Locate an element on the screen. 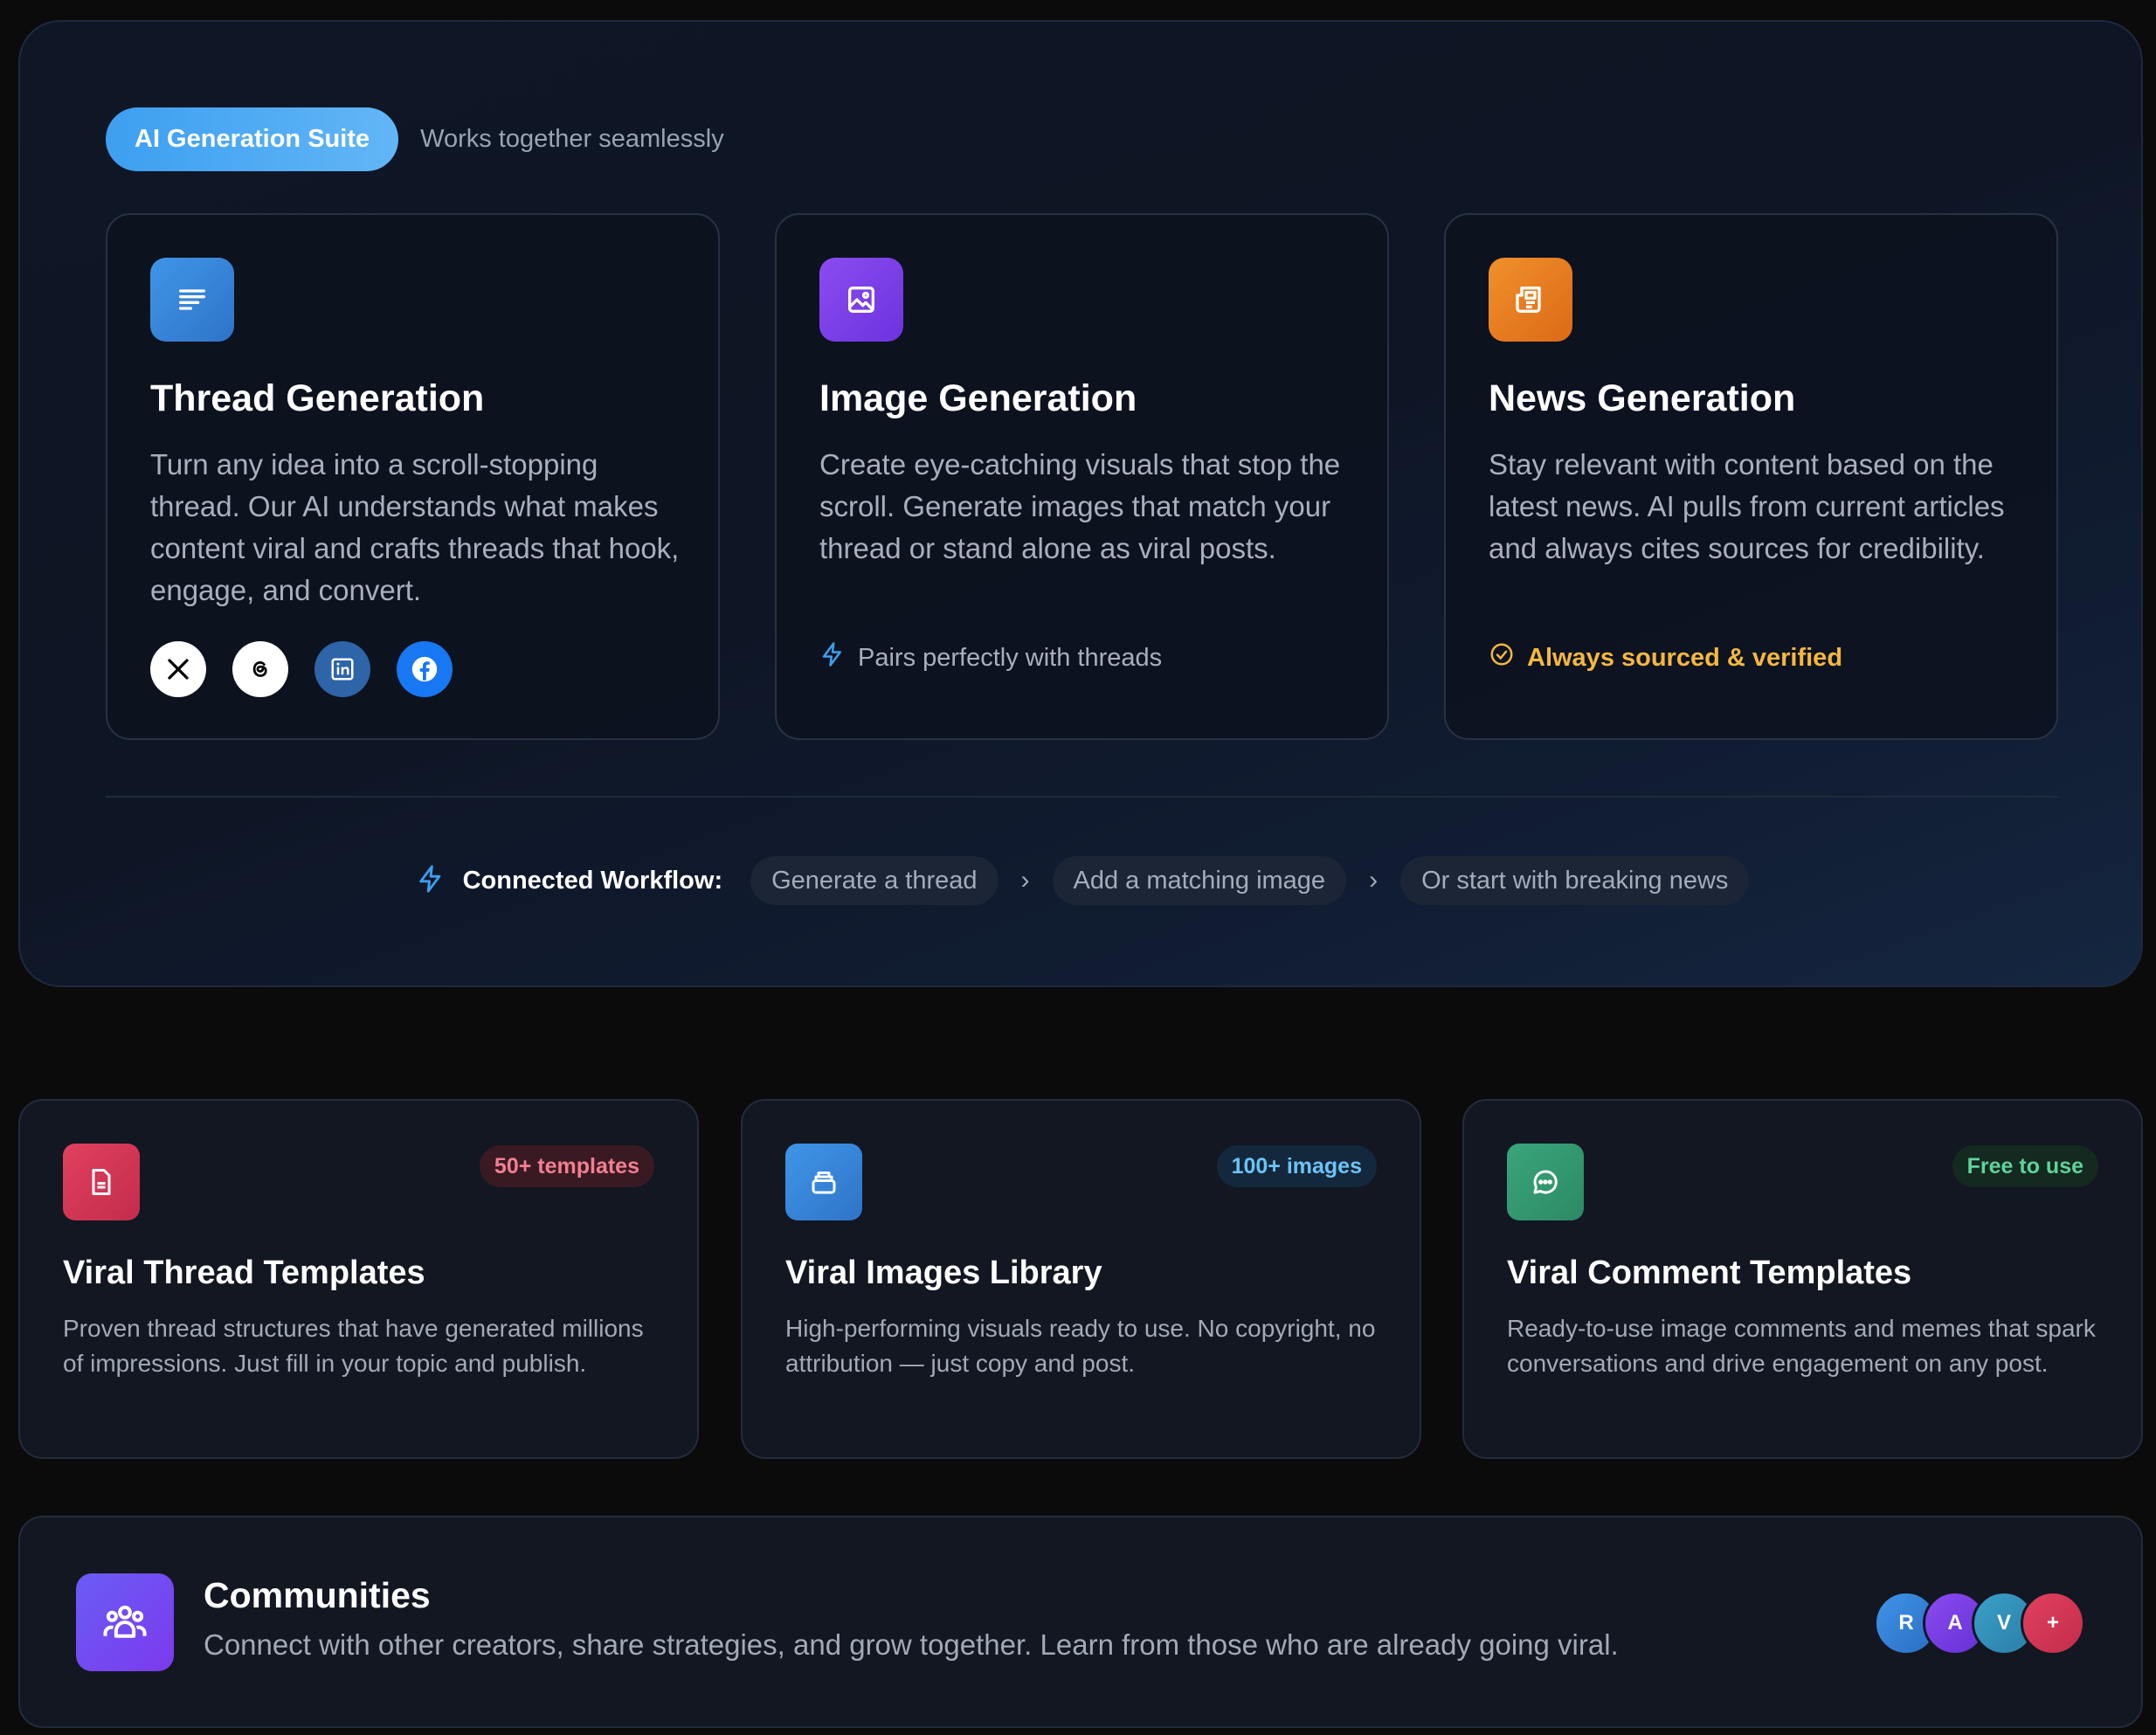 The image size is (2156, 1735). workflow-label: Connected Workflow: is located at coordinates (593, 881).